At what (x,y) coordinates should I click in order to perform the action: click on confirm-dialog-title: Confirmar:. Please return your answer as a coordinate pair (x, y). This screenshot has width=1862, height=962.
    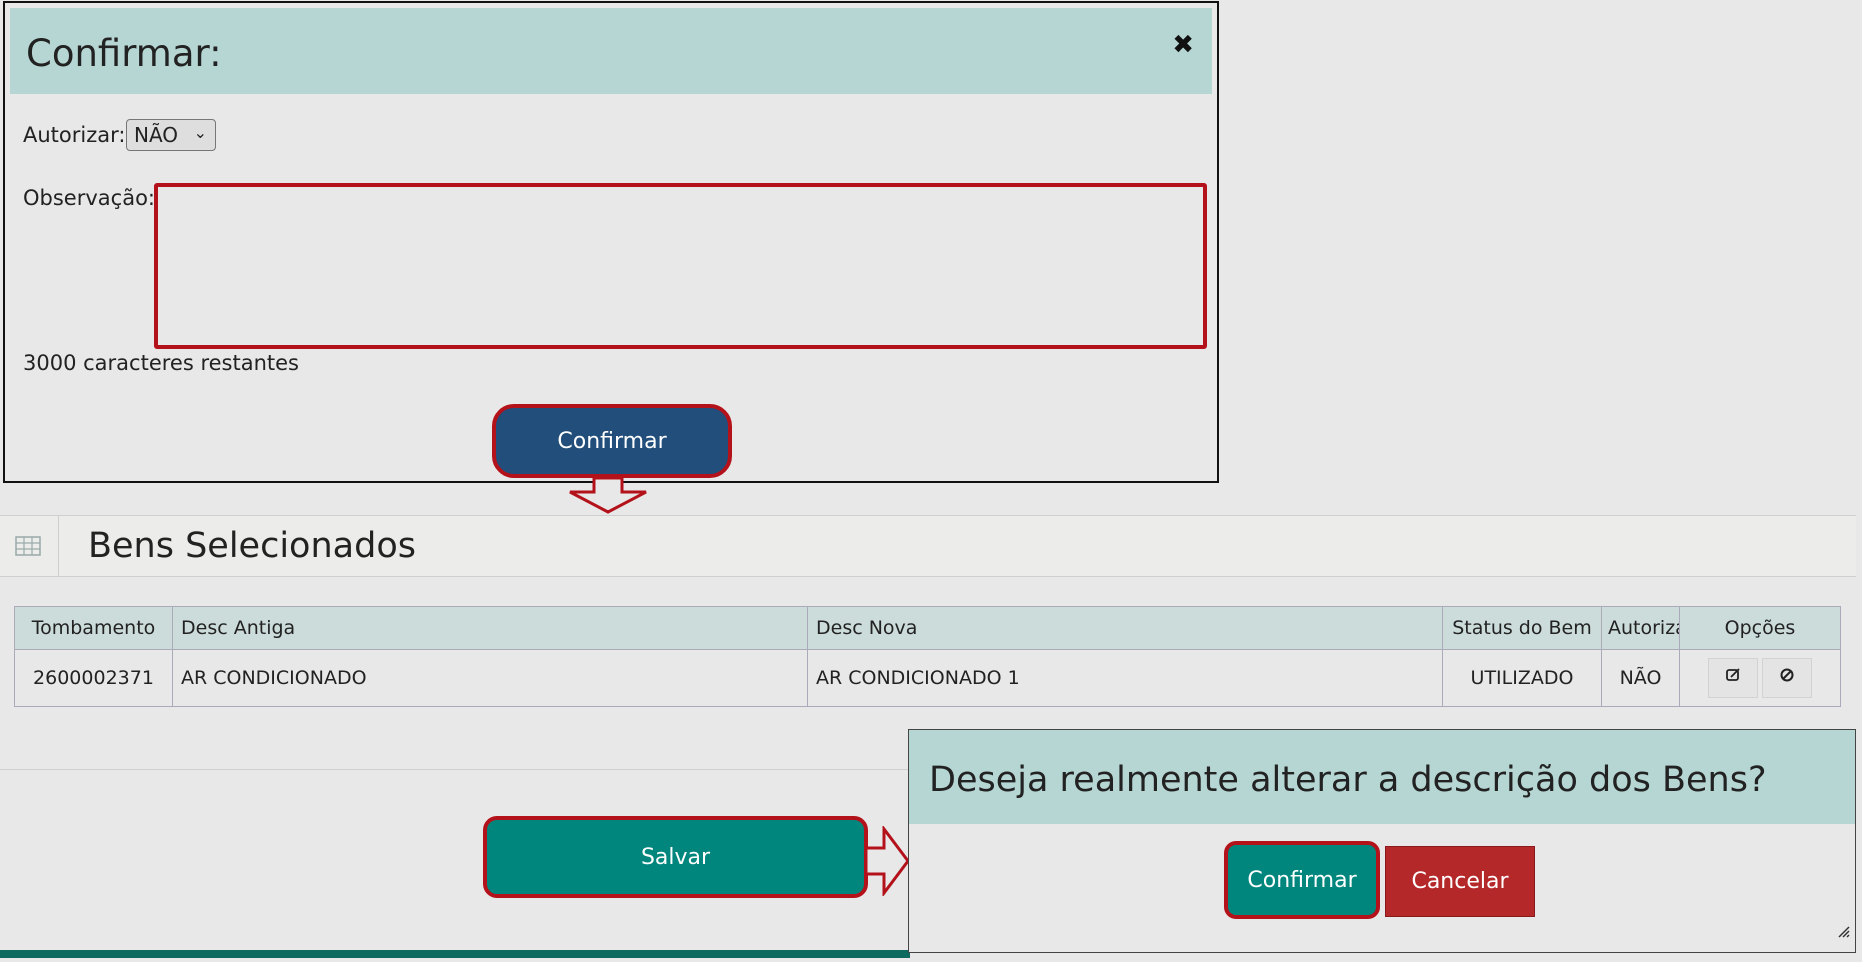
    Looking at the image, I should click on (124, 53).